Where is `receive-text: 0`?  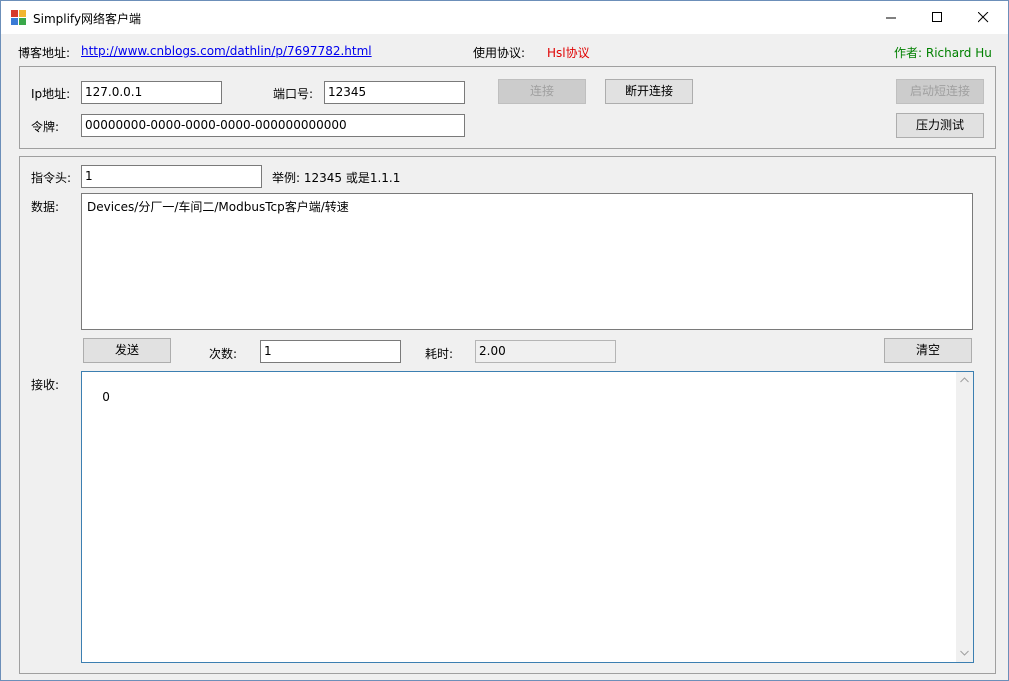 receive-text: 0 is located at coordinates (106, 397).